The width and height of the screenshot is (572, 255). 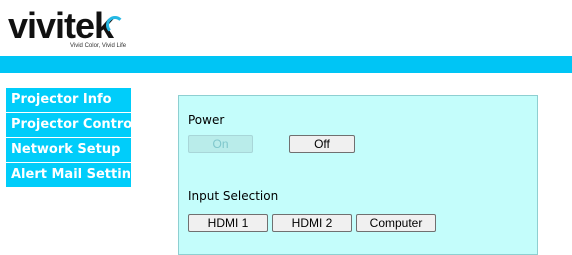 I want to click on input-computer-button: Computer, so click(x=396, y=223).